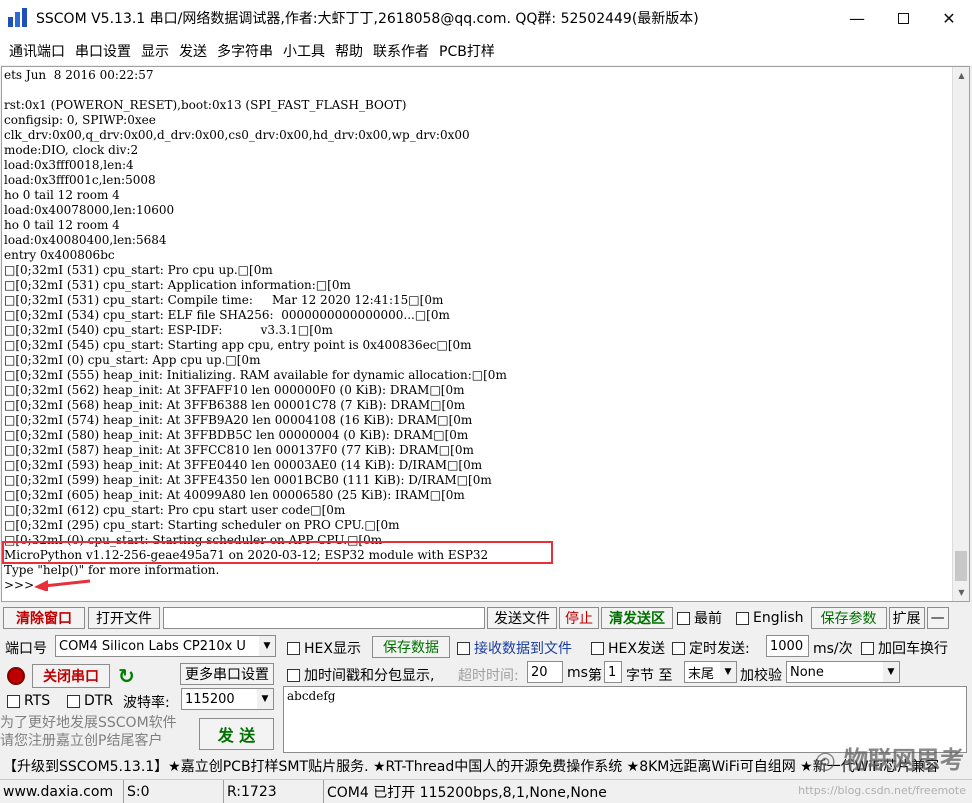 The height and width of the screenshot is (803, 972). I want to click on port-select: COM4 Silicon Labs CP210x U ▼, so click(165, 646).